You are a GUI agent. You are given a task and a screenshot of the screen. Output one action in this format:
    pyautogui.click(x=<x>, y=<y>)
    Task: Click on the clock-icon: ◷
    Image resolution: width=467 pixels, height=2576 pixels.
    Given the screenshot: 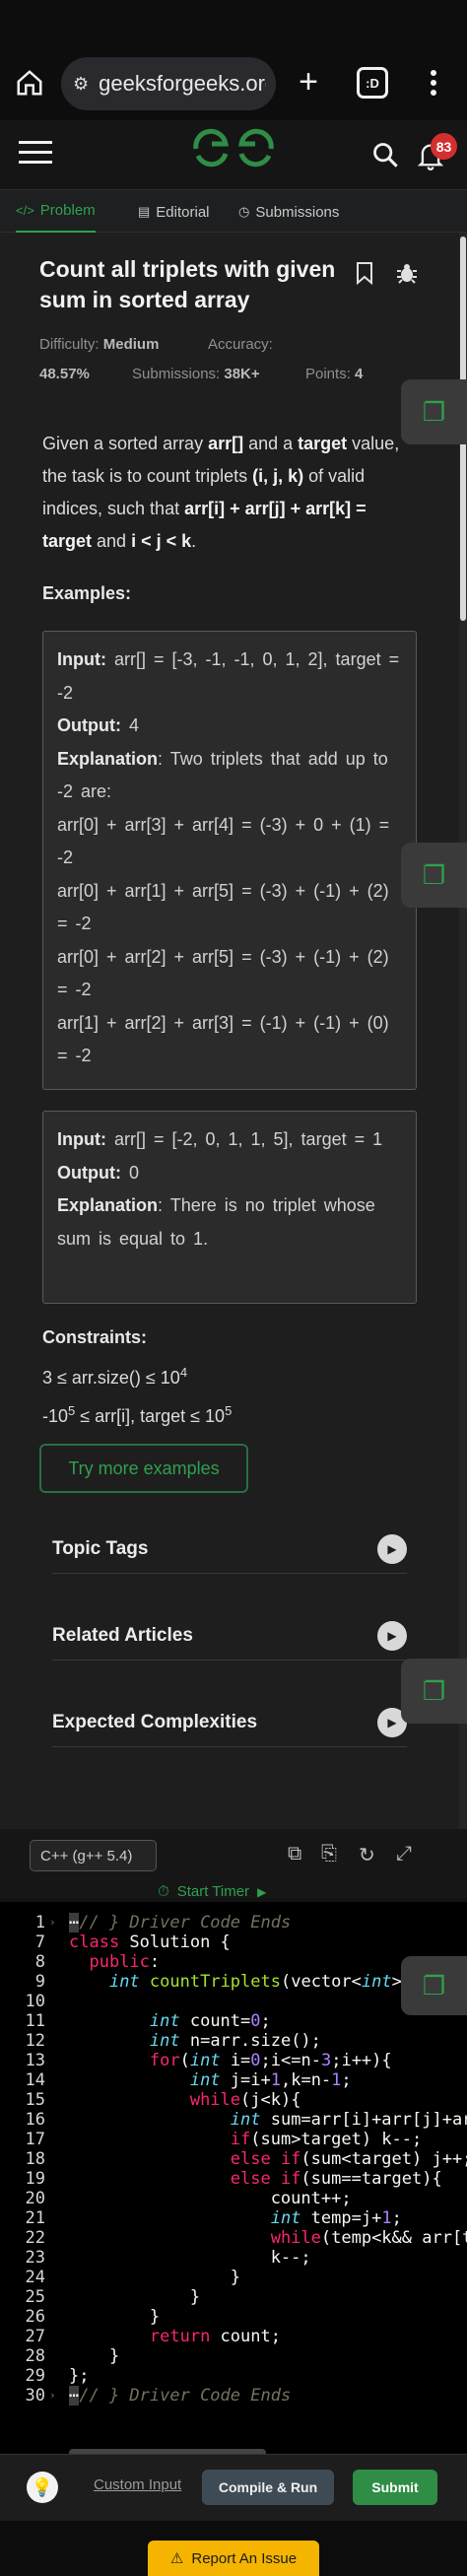 What is the action you would take?
    pyautogui.click(x=244, y=211)
    